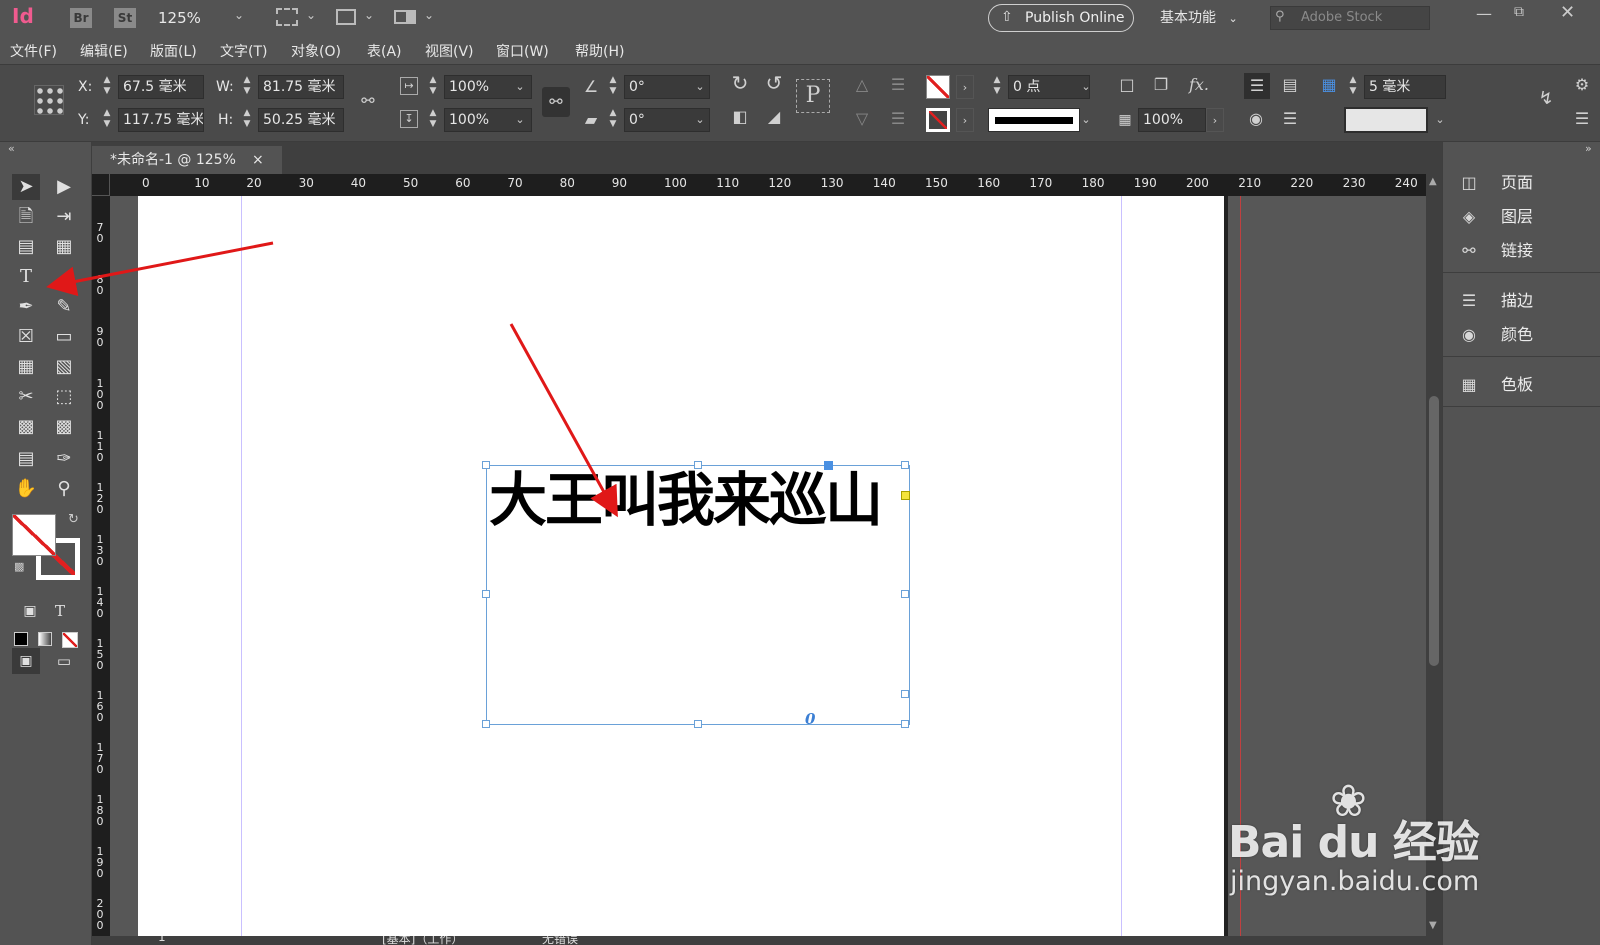 The image size is (1600, 945). I want to click on panel-color: ◉ 颜色, so click(1521, 335).